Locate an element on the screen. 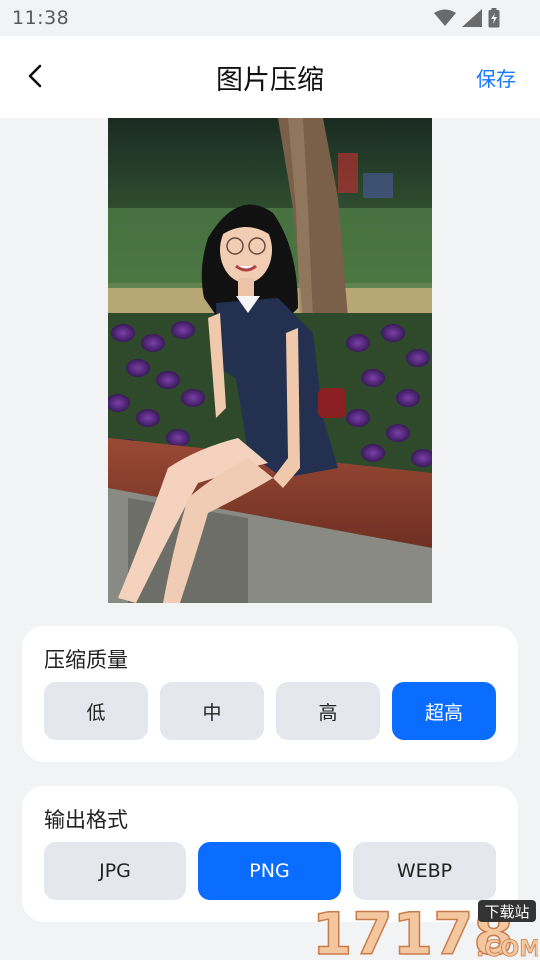 The image size is (540, 960). page-title: 图片压缩 is located at coordinates (270, 80).